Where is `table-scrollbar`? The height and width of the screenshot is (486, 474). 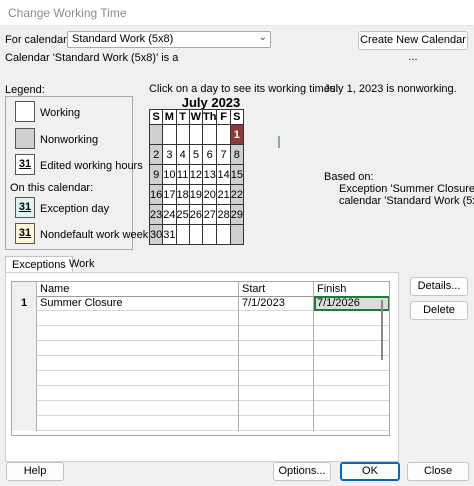
table-scrollbar is located at coordinates (382, 330).